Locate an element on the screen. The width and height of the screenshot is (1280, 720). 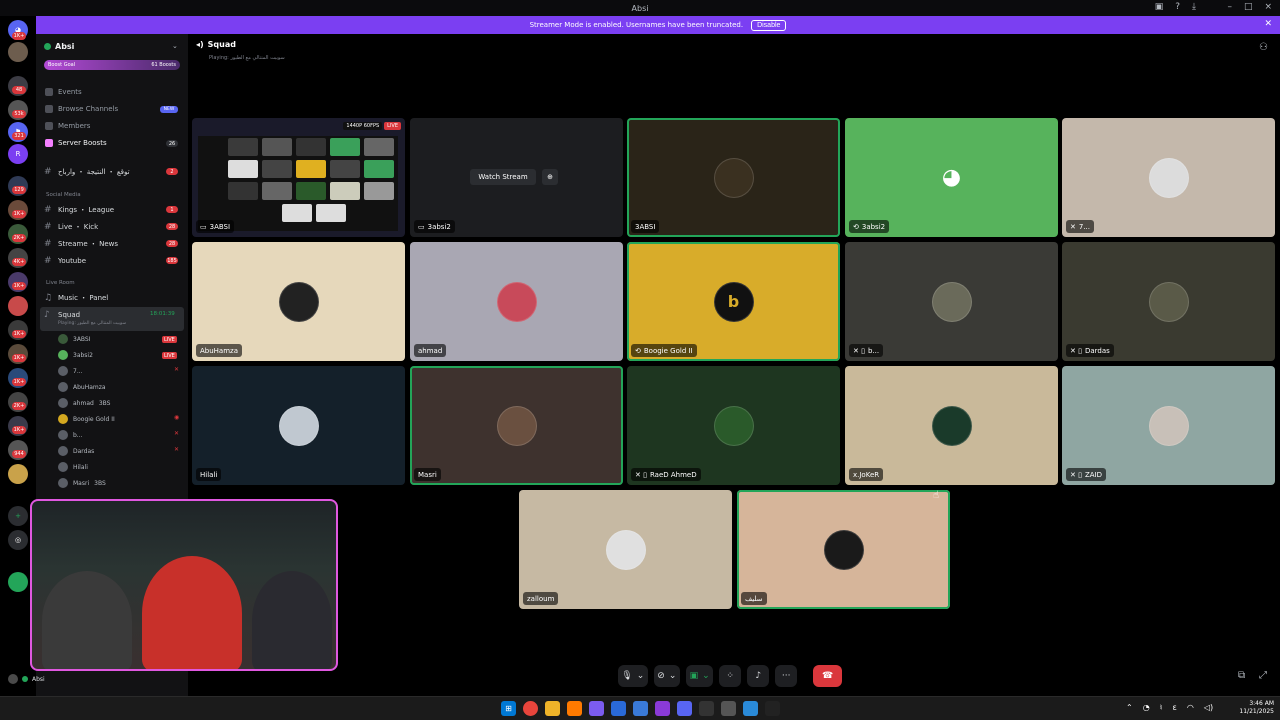
camera-button: ⊘ ⌄ is located at coordinates (667, 676).